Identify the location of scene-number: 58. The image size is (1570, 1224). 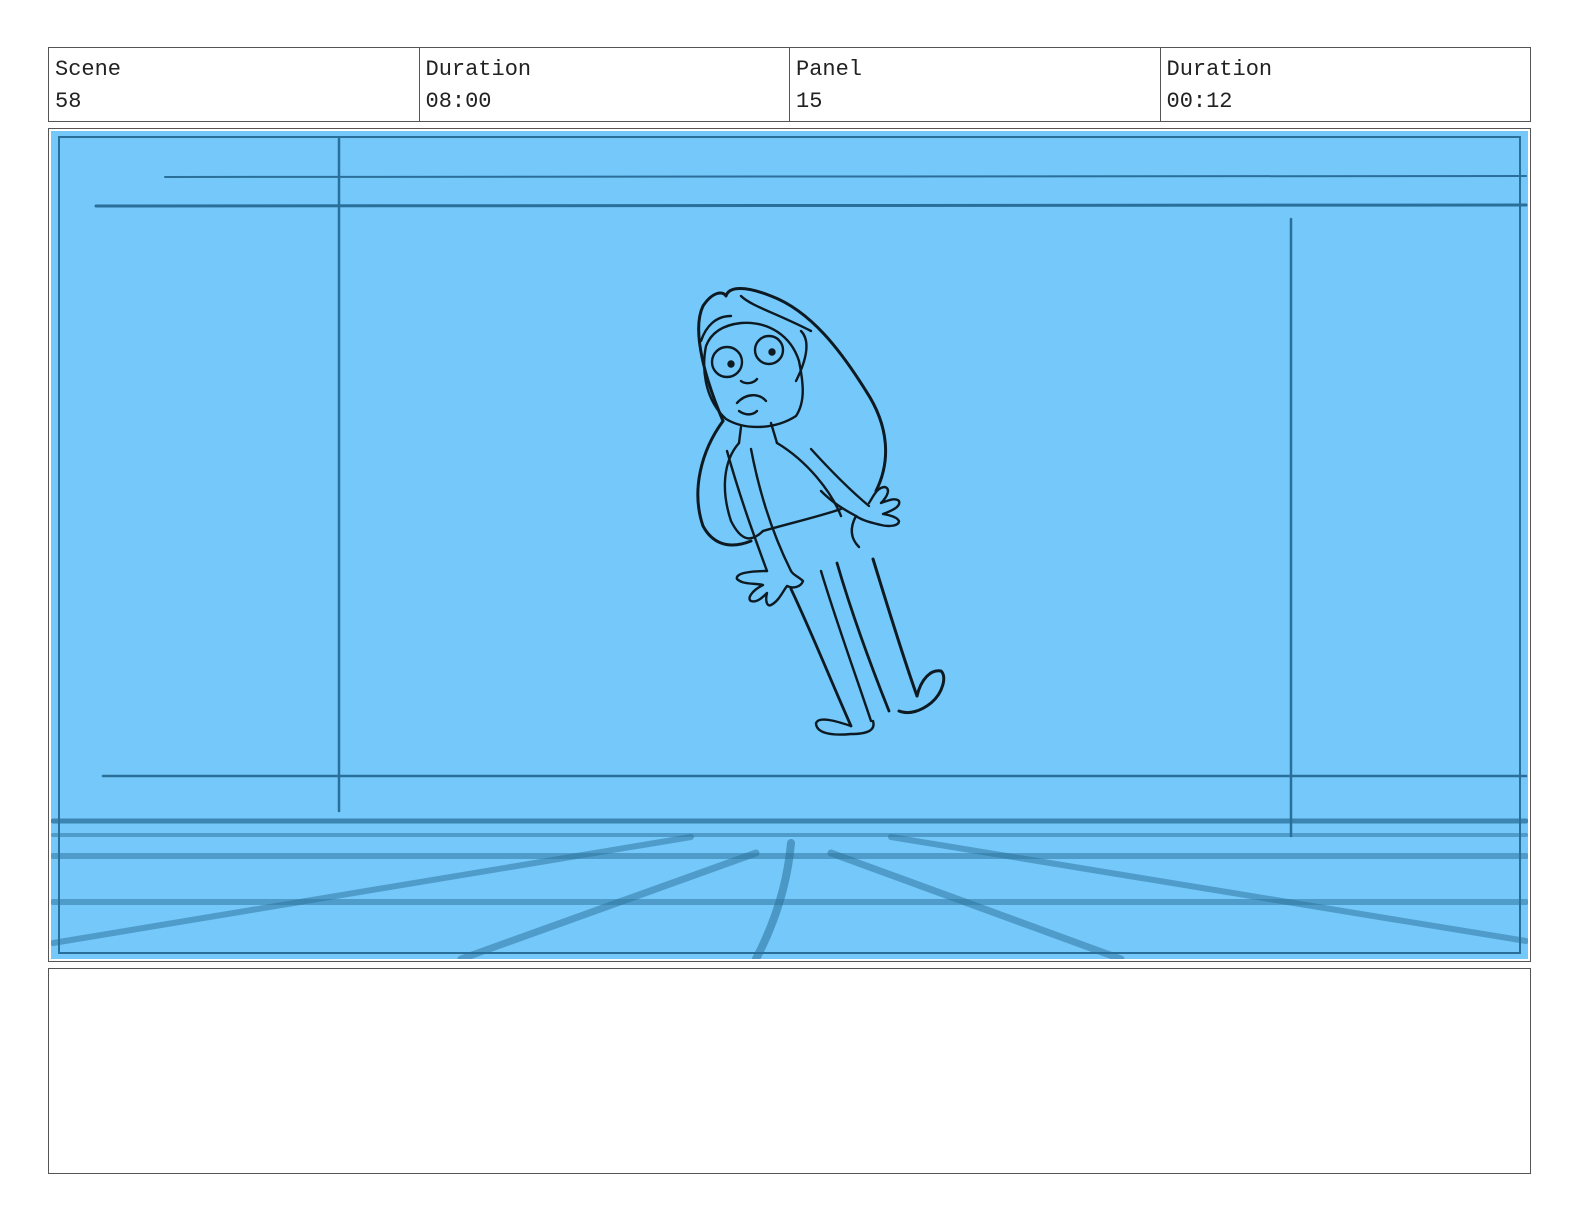
(68, 101).